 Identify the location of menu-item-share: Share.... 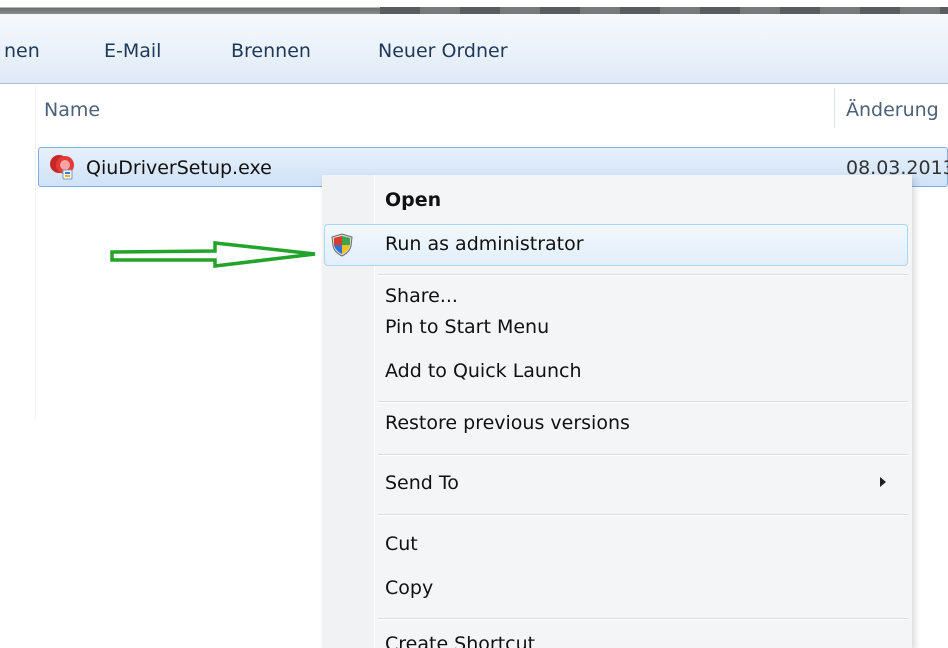
(421, 296).